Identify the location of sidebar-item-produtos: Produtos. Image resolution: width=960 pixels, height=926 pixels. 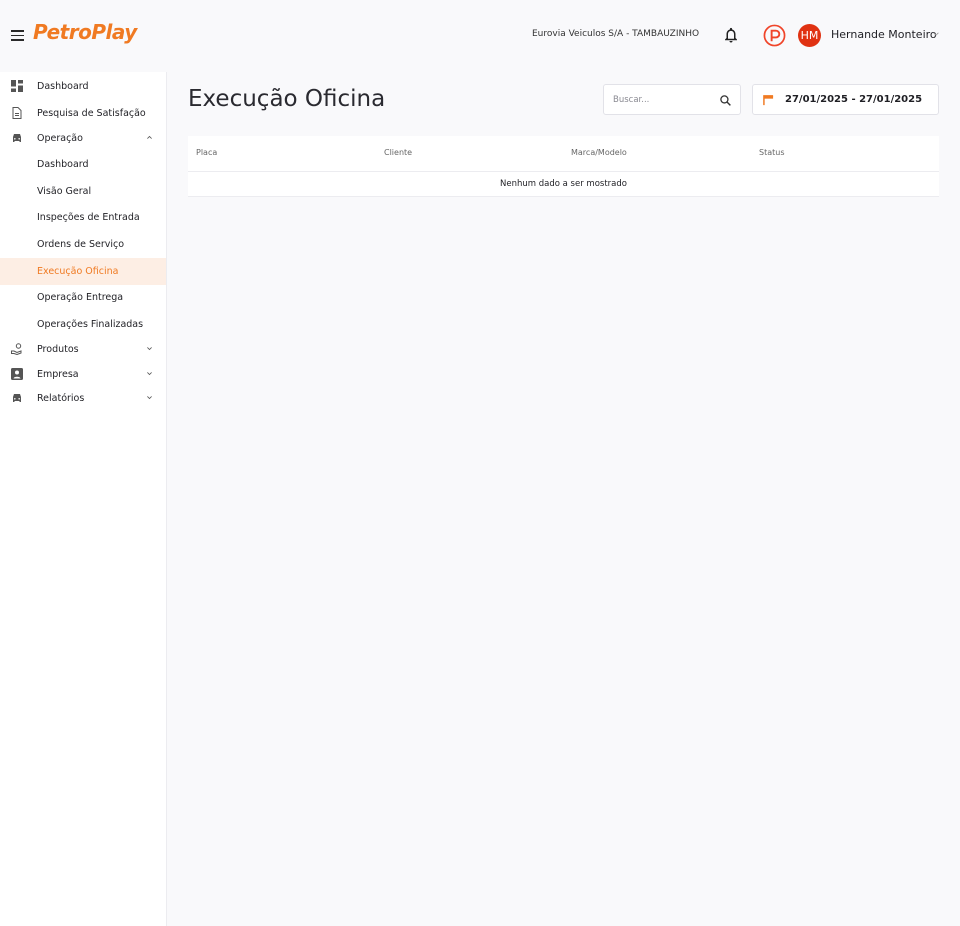
(83, 349).